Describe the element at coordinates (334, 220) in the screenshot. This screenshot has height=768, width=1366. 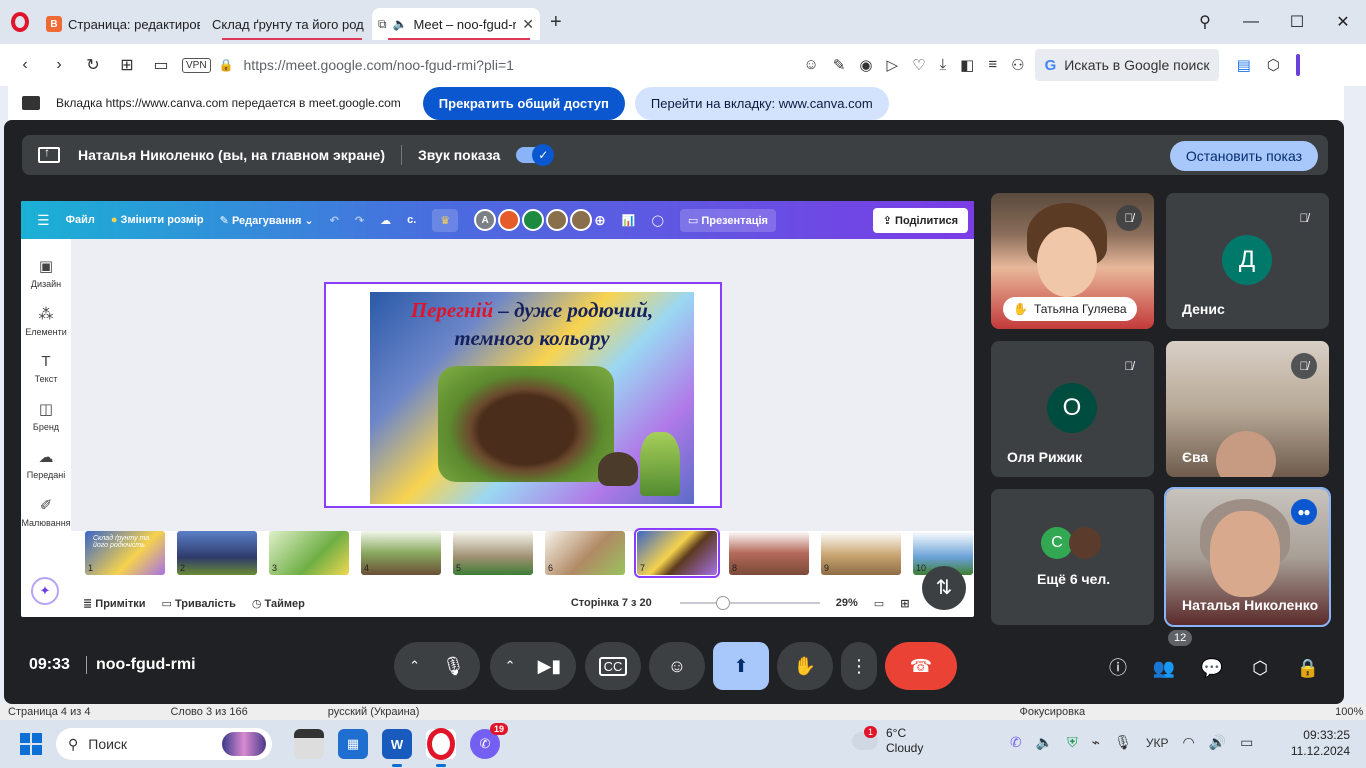
I see `undo-icon: ↶` at that location.